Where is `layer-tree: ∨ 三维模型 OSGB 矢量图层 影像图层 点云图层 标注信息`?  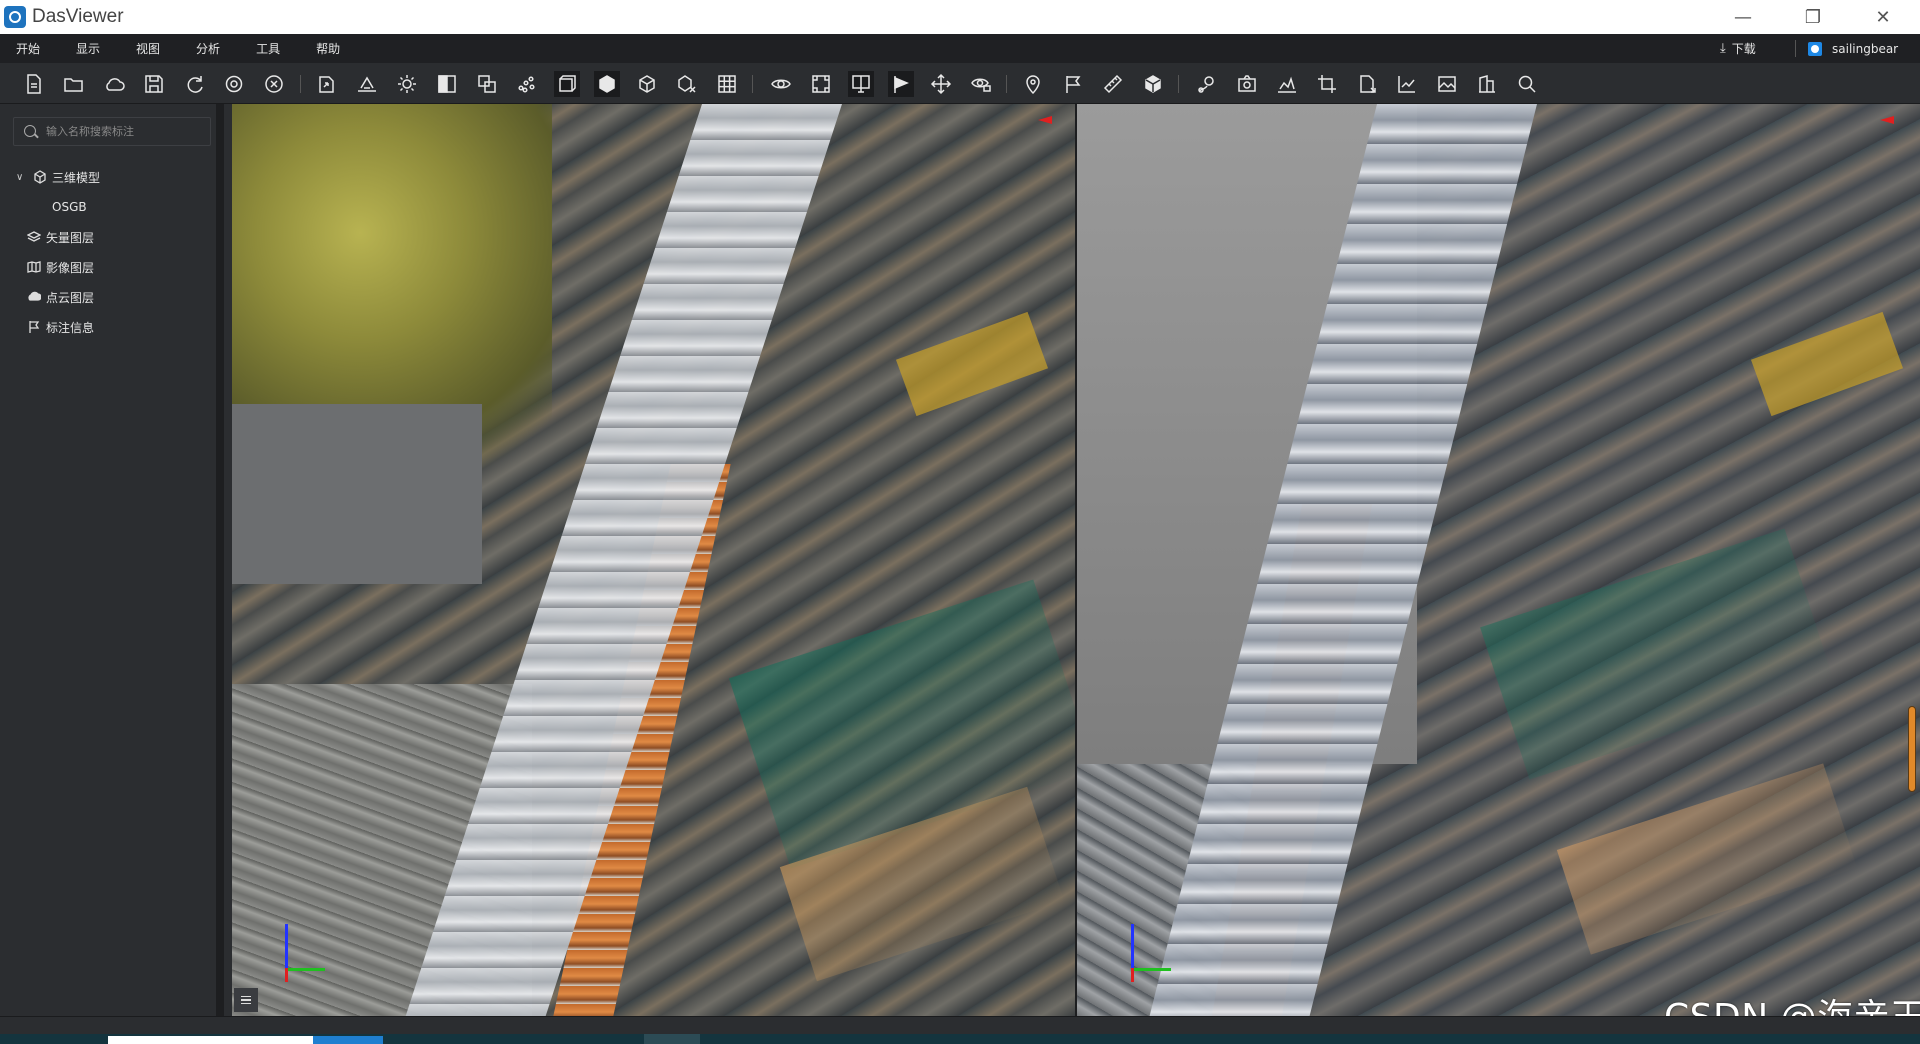
layer-tree: ∨ 三维模型 OSGB 矢量图层 影像图层 点云图层 标注信息 is located at coordinates (108, 252).